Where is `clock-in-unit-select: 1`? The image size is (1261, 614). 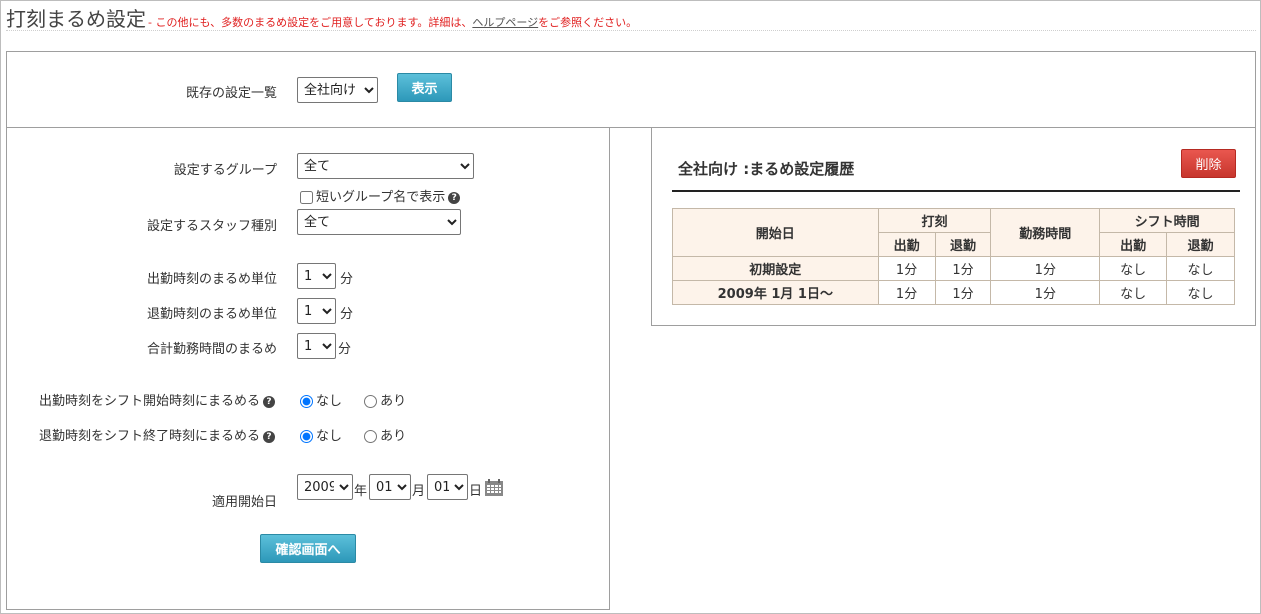
clock-in-unit-select: 1 is located at coordinates (316, 276).